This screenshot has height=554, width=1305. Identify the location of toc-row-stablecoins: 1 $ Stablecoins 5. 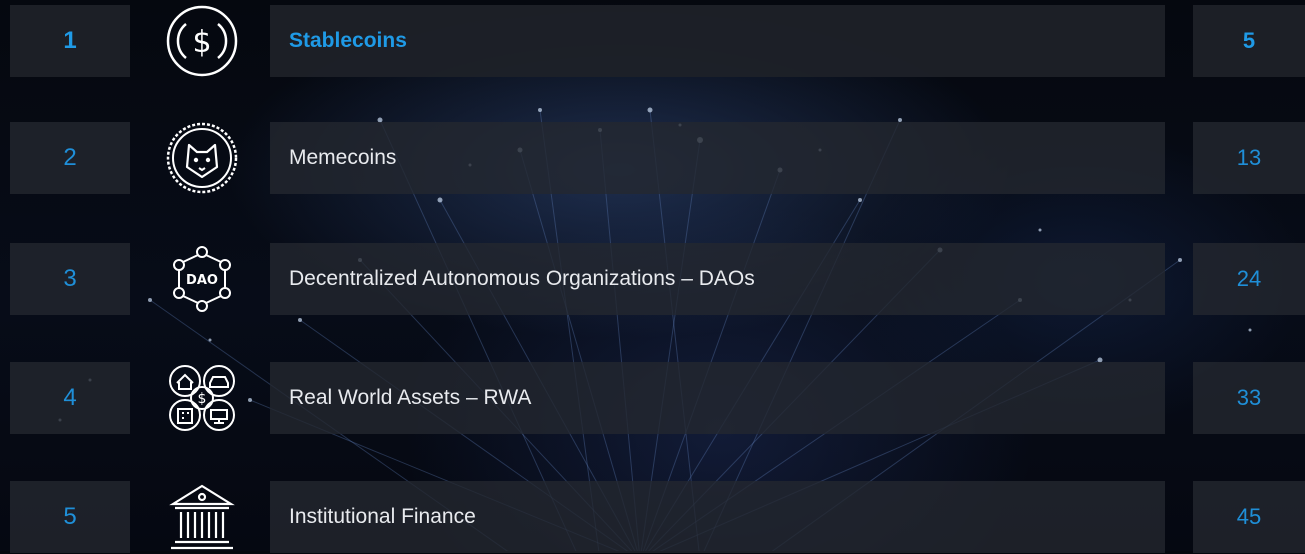
(652, 41).